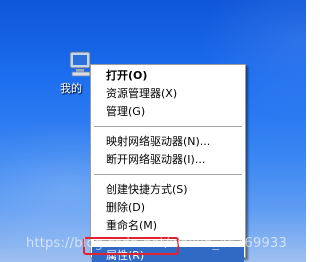 The image size is (320, 262). I want to click on watermark-text: https://blog.csdn.net/weixin_46169933, so click(156, 243).